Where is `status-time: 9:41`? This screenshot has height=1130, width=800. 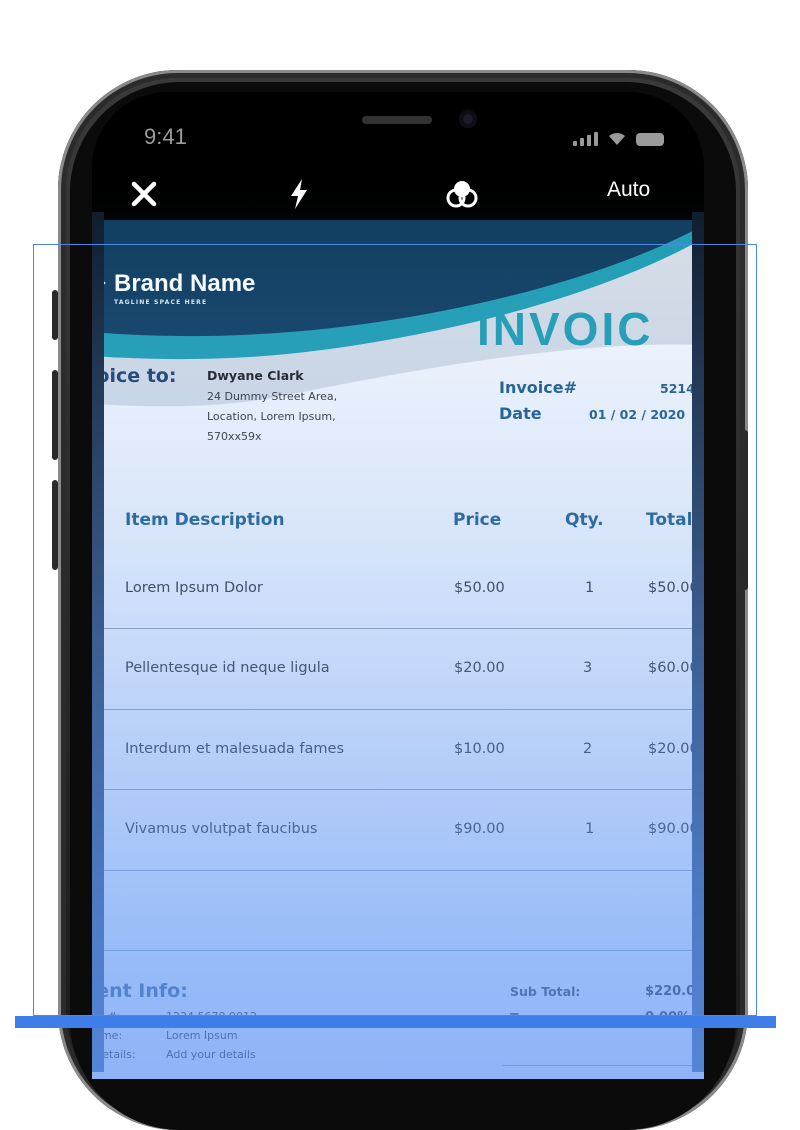
status-time: 9:41 is located at coordinates (165, 136).